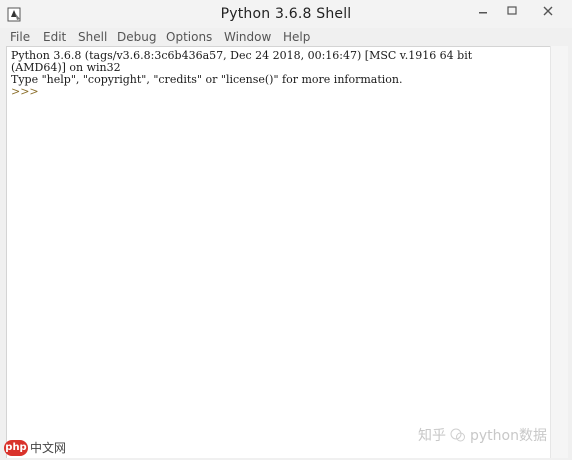 The height and width of the screenshot is (460, 572). Describe the element at coordinates (20, 37) in the screenshot. I see `menu-item-file: File` at that location.